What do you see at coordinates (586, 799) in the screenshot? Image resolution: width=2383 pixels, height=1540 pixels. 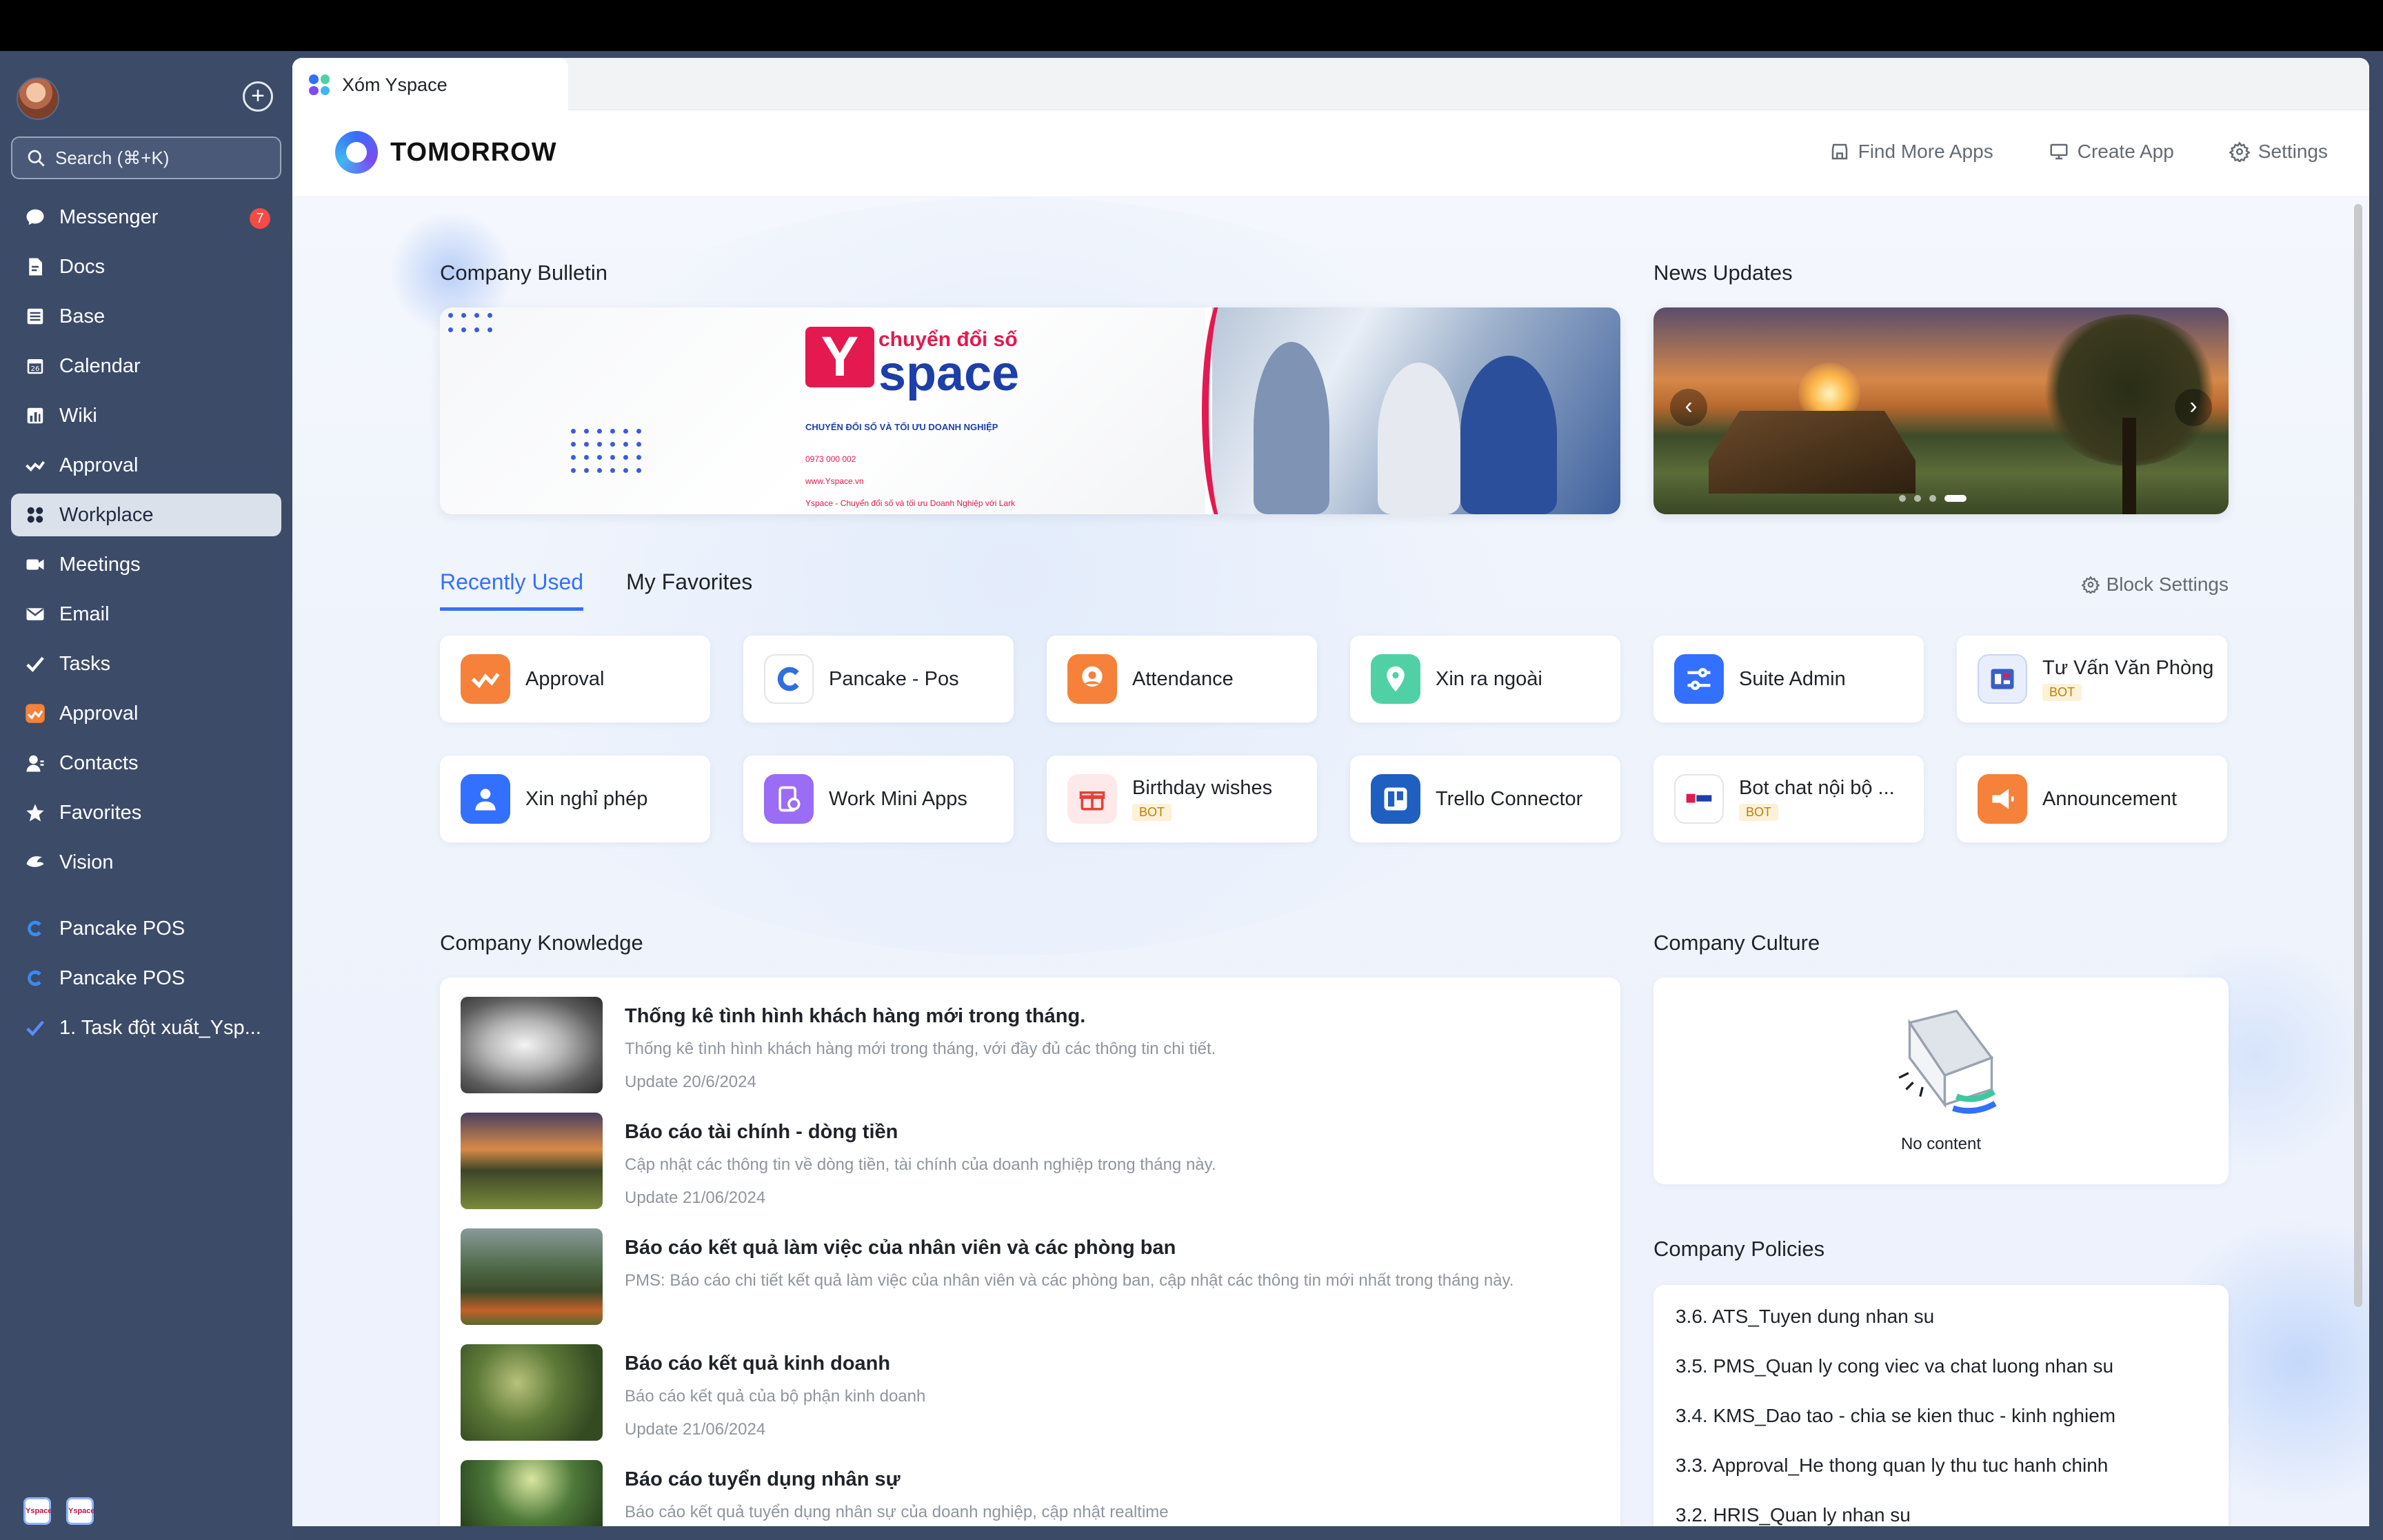 I see `app-name: Xin nghỉ phép` at bounding box center [586, 799].